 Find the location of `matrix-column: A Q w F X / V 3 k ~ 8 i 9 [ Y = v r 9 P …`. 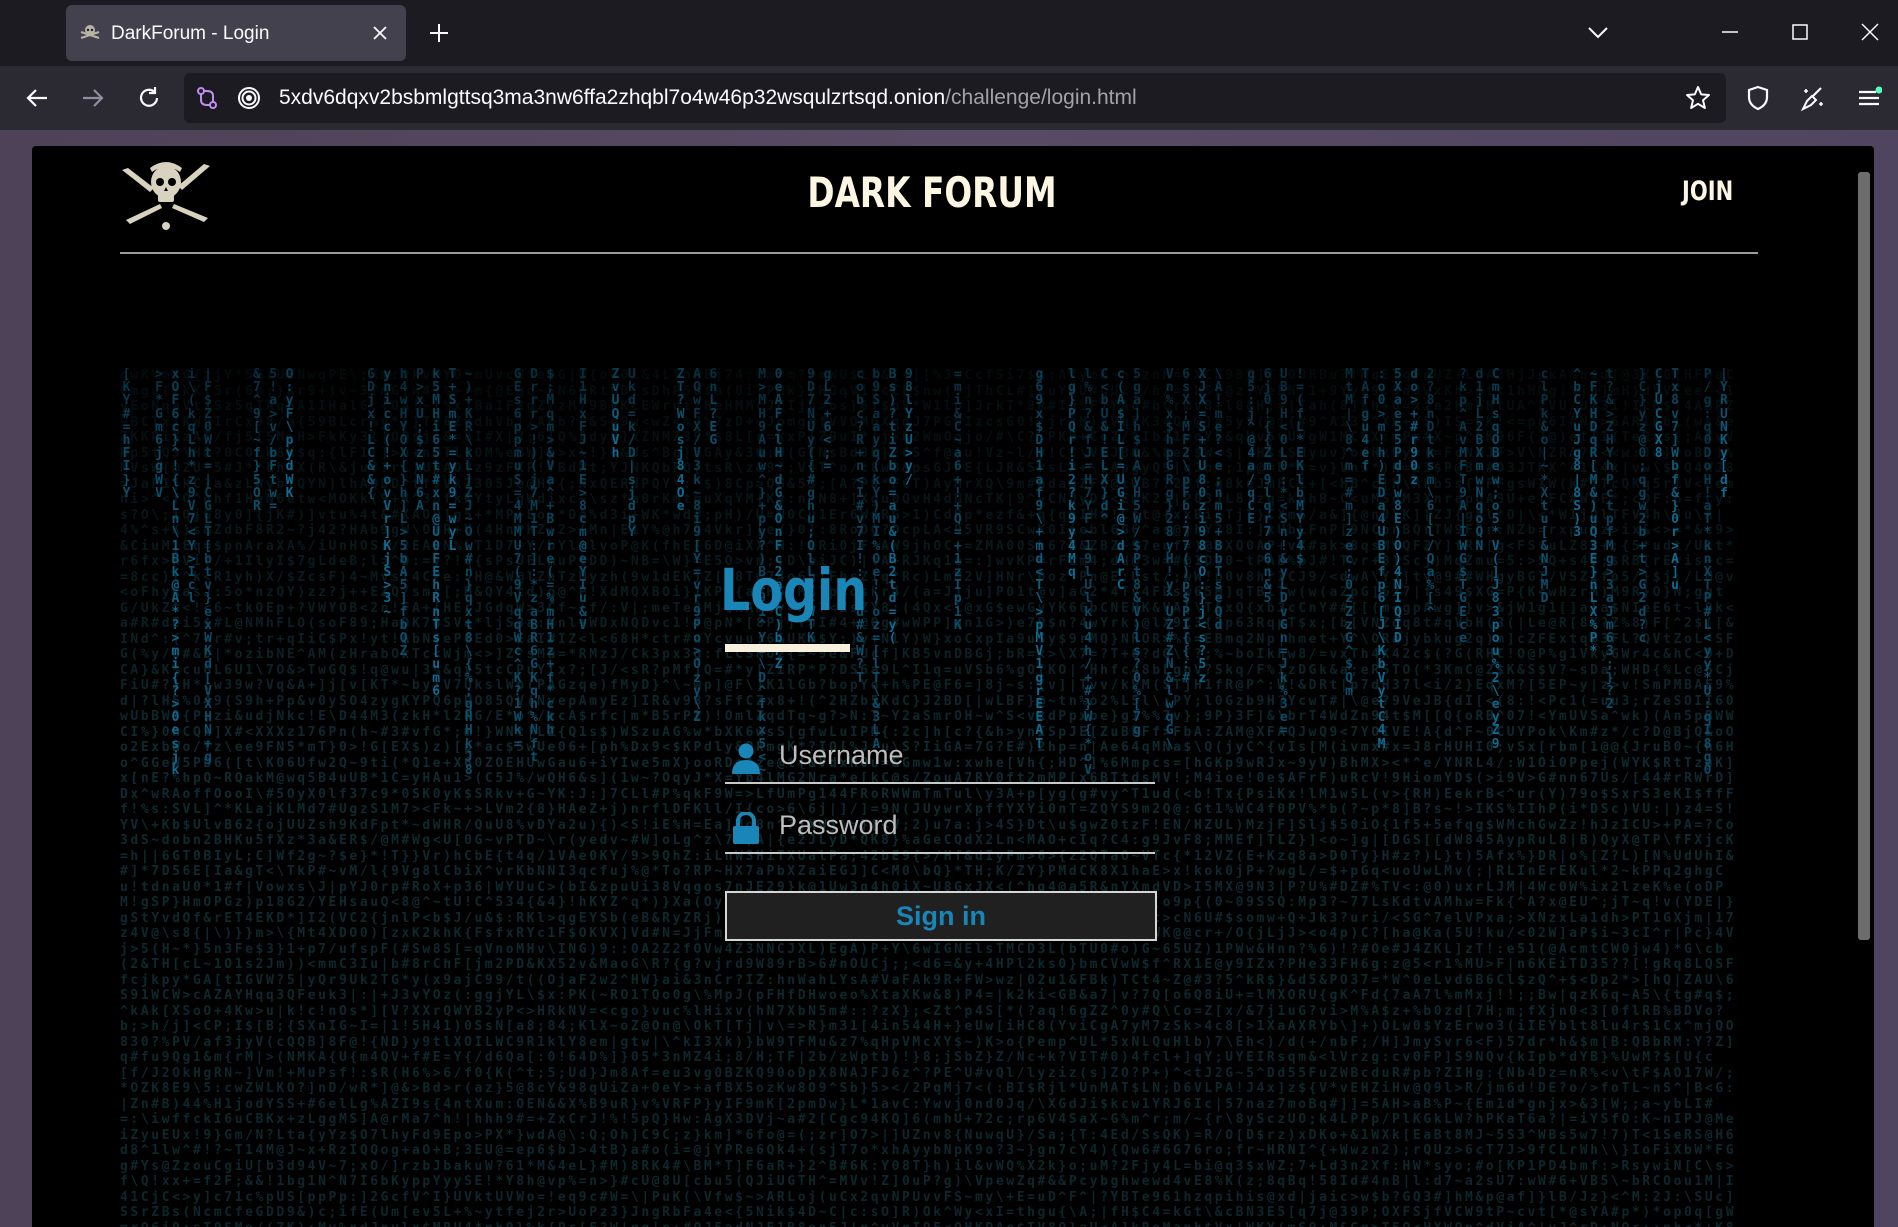

matrix-column: A Q w F X / V 3 k ~ 8 i 9 [ Y = v r 9 P … is located at coordinates (697, 547).